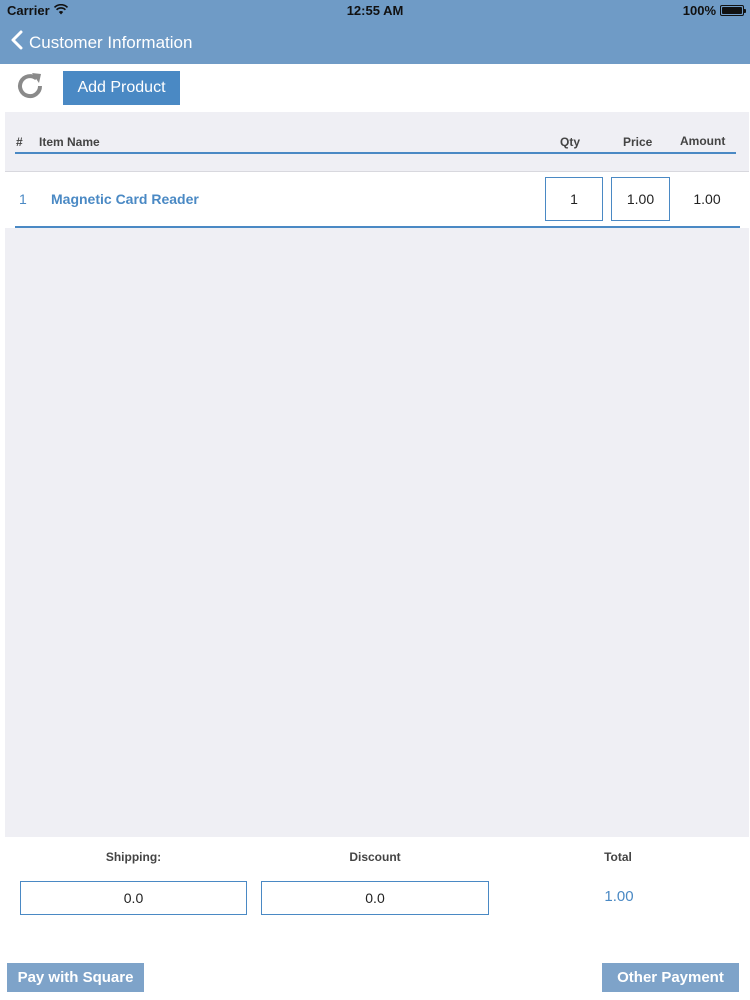 Image resolution: width=750 pixels, height=1000 pixels. Describe the element at coordinates (16, 42) in the screenshot. I see `chevron-left-icon` at that location.